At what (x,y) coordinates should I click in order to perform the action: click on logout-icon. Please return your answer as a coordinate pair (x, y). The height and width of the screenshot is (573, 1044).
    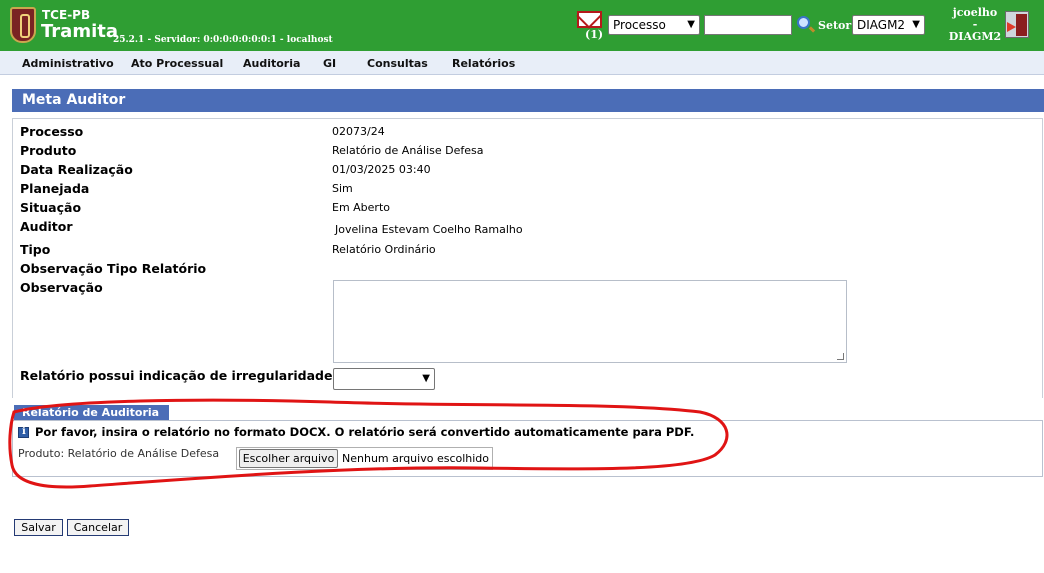
    Looking at the image, I should click on (1017, 24).